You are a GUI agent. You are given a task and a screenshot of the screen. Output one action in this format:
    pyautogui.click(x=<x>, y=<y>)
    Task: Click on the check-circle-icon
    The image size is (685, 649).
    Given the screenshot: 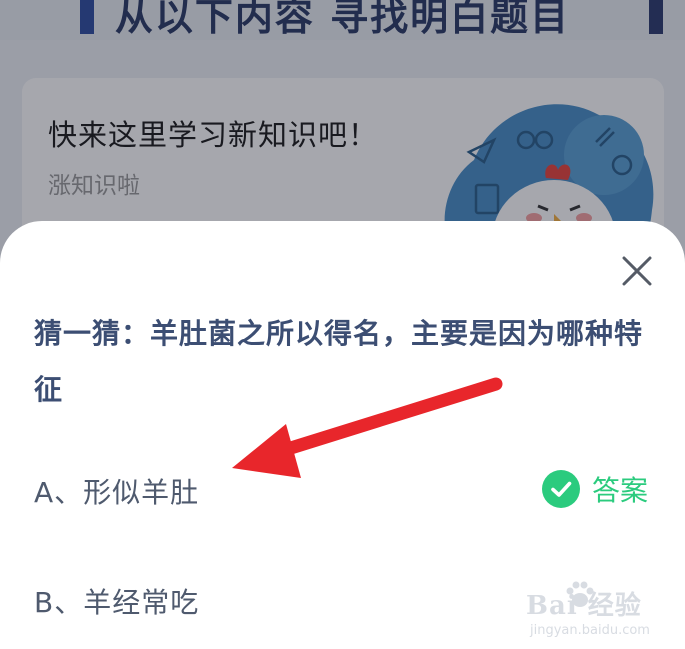 What is the action you would take?
    pyautogui.click(x=560, y=489)
    